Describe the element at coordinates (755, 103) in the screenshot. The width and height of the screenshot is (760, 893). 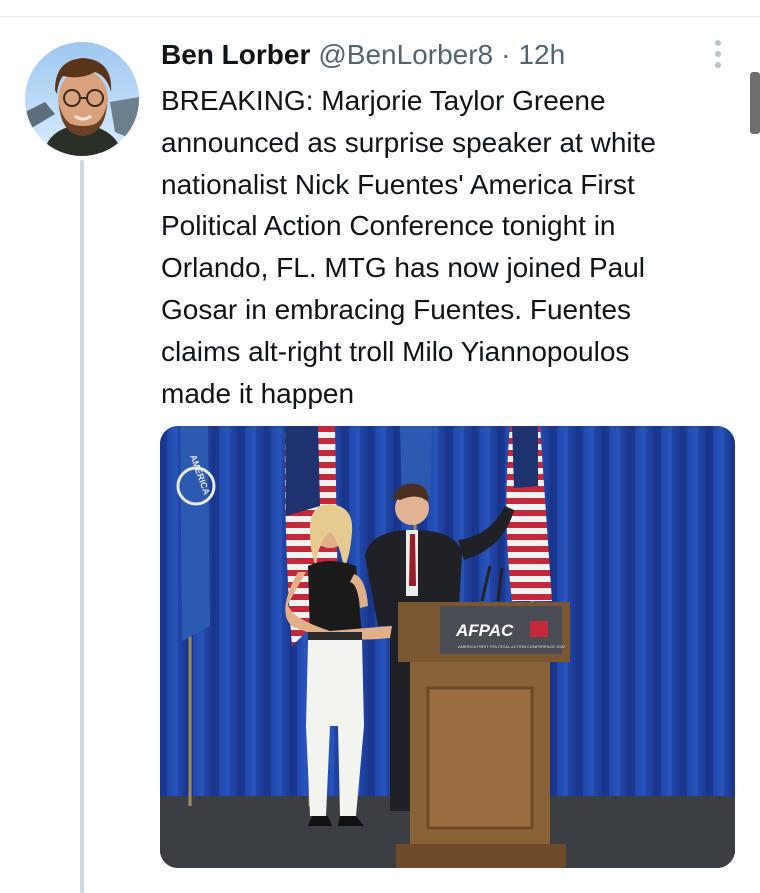
I see `scrollbar-thumb` at that location.